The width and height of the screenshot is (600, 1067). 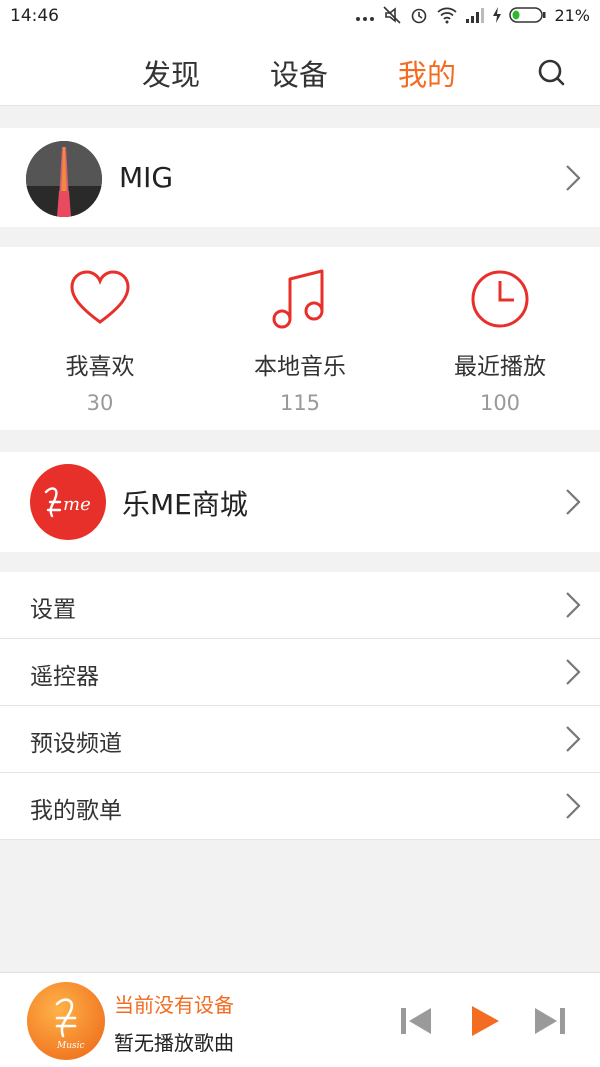 I want to click on tab-mine: 我的, so click(x=427, y=73).